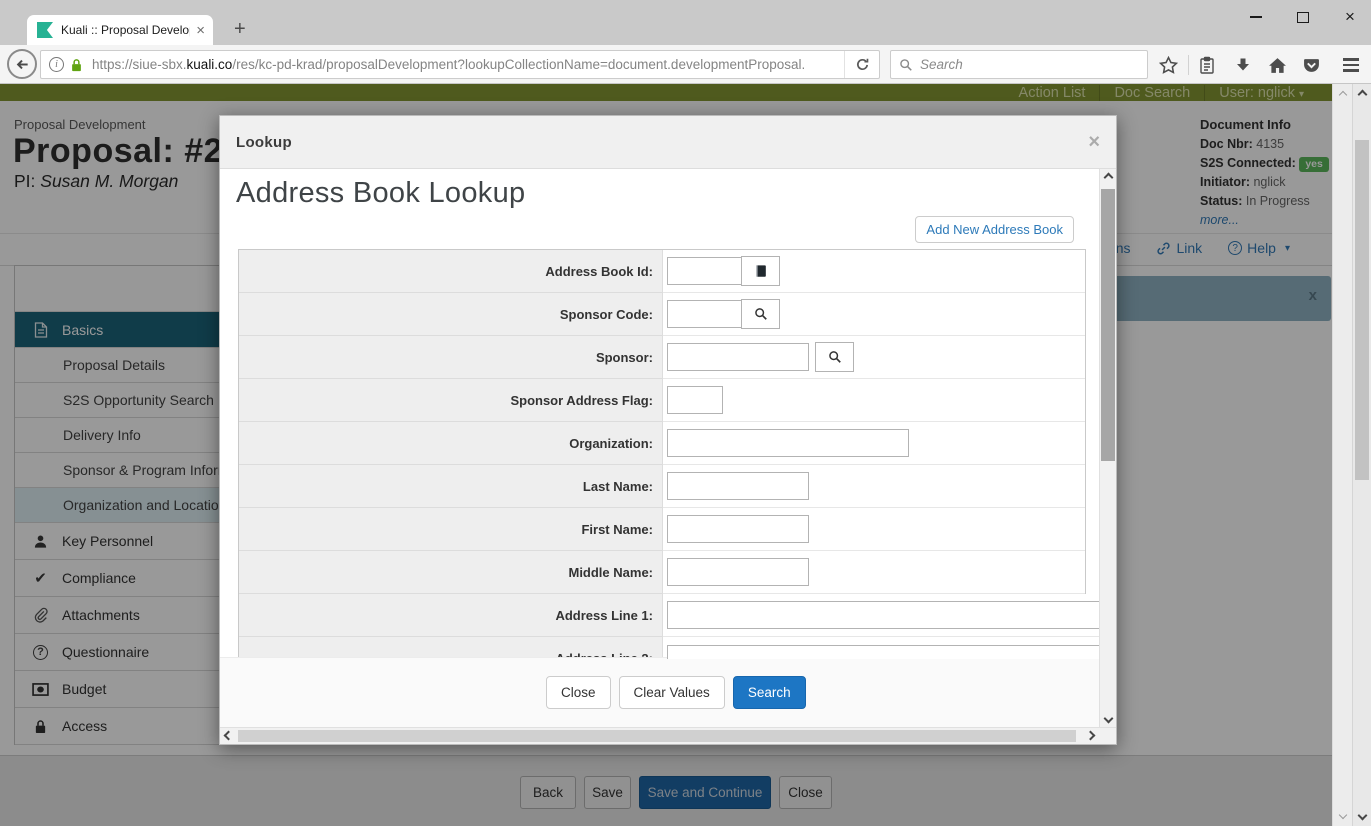  I want to click on browser-tab: Kuali :: Proposal Developme ×, so click(120, 30).